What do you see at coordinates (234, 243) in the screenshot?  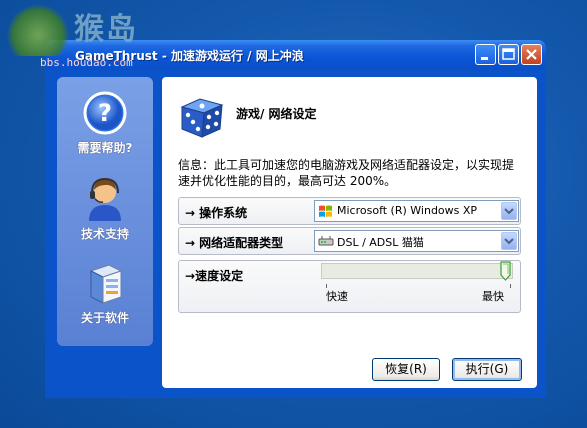 I see `adapter-label: → 网络适配器类型` at bounding box center [234, 243].